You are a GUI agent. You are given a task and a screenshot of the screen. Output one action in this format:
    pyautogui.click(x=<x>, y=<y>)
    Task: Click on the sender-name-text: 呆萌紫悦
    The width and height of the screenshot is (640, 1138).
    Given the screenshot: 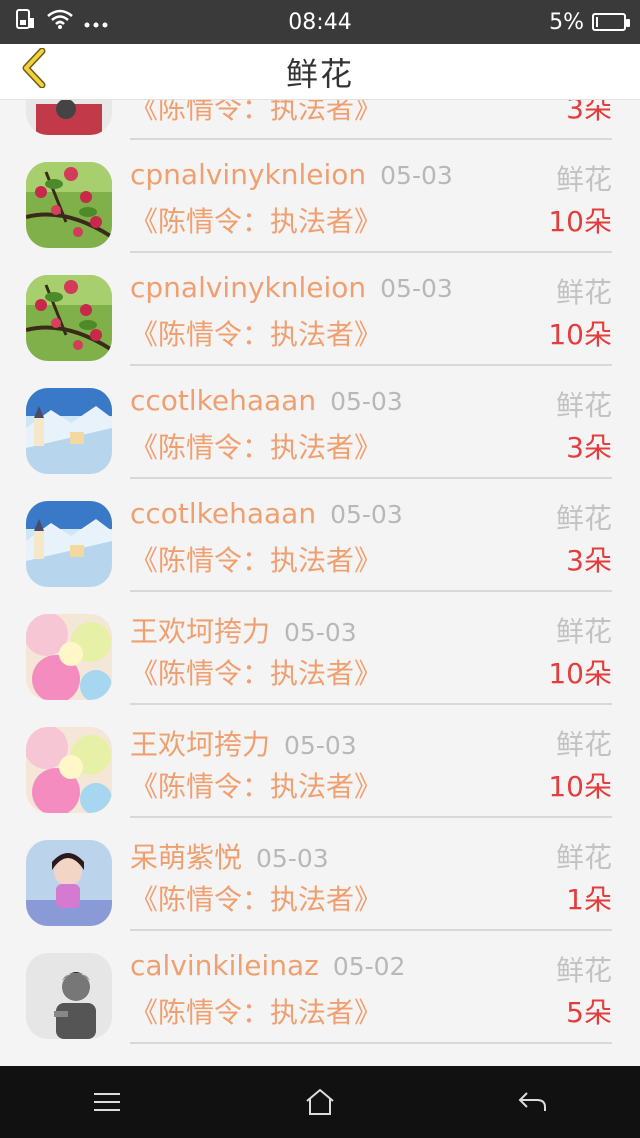 What is the action you would take?
    pyautogui.click(x=186, y=857)
    